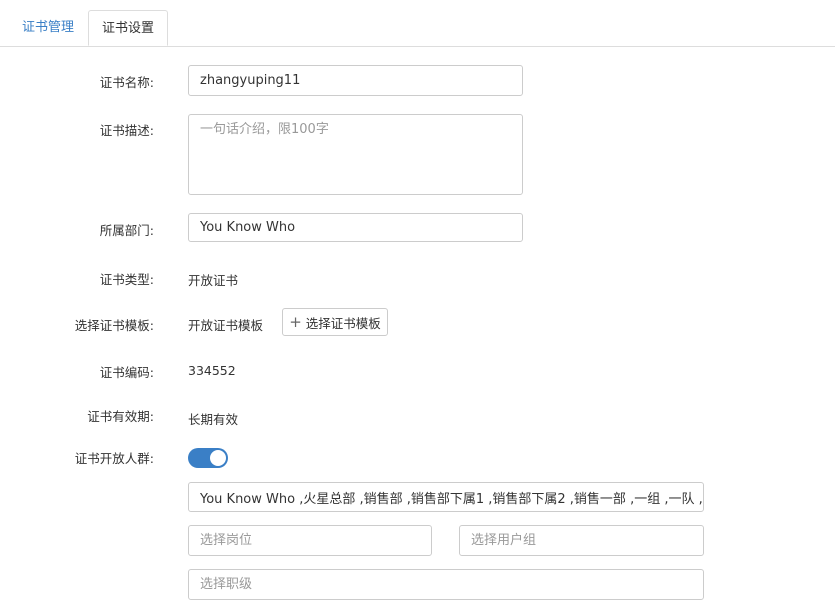  I want to click on tab-bar: 证书管理 证书设置, so click(417, 23).